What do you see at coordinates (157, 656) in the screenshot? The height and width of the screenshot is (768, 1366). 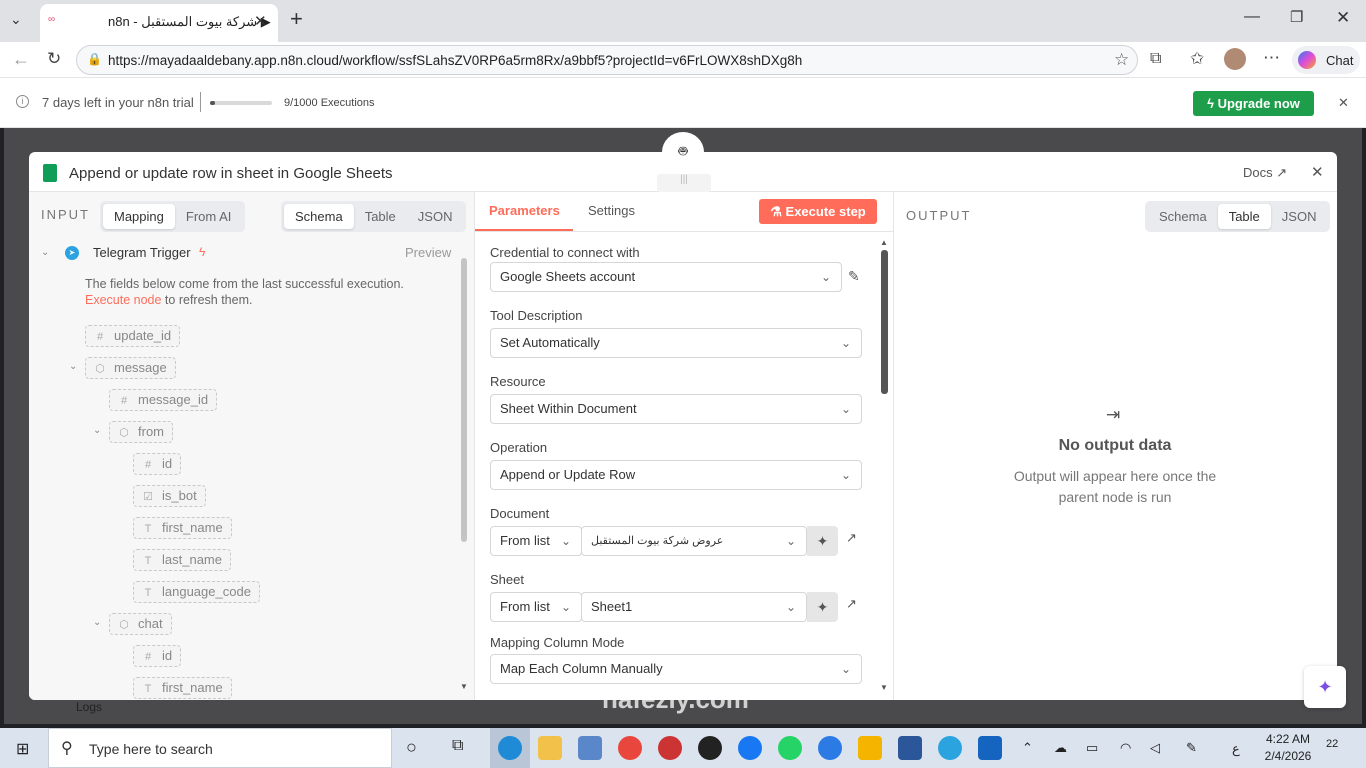 I see `field-chat-id: # id` at bounding box center [157, 656].